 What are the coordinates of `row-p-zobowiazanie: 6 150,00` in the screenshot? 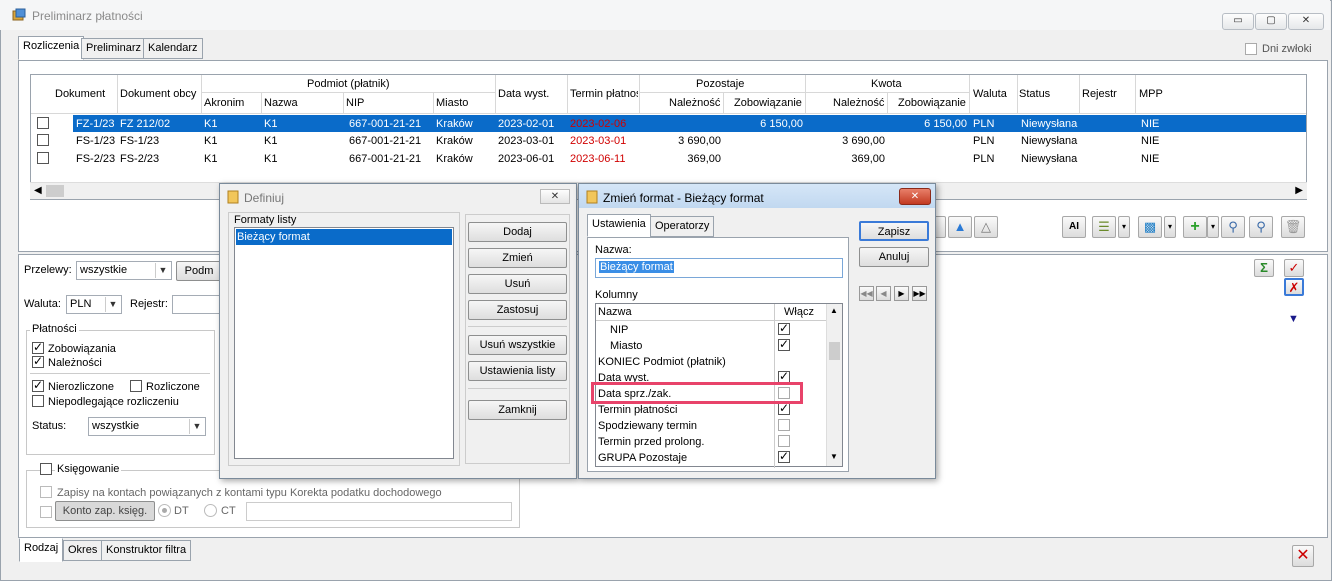 It's located at (764, 124).